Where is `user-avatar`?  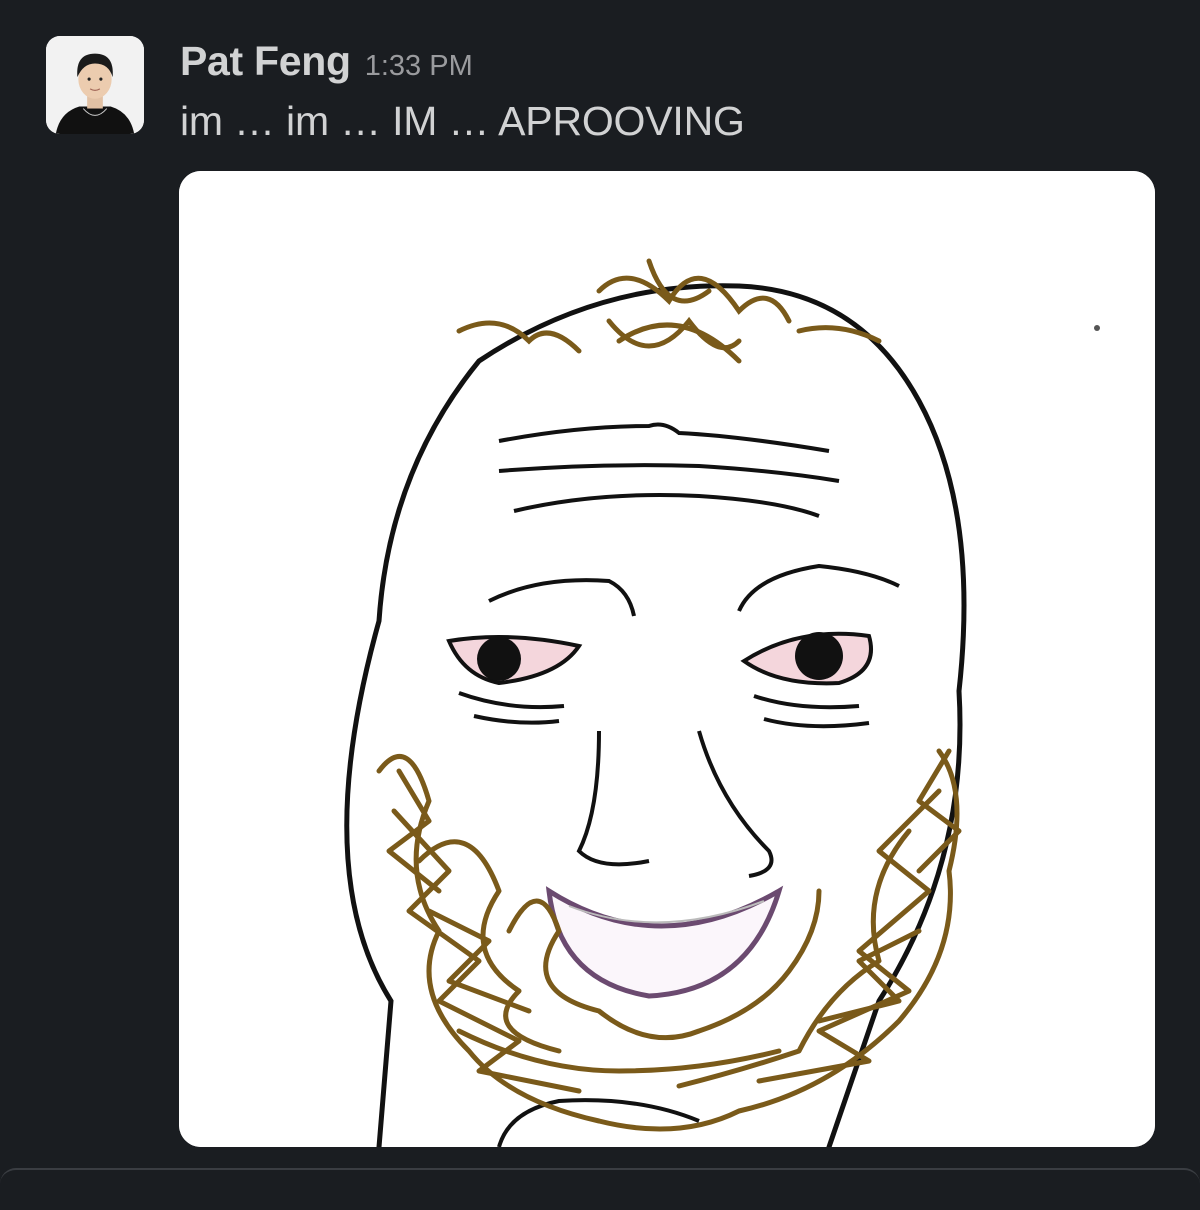
user-avatar is located at coordinates (95, 85).